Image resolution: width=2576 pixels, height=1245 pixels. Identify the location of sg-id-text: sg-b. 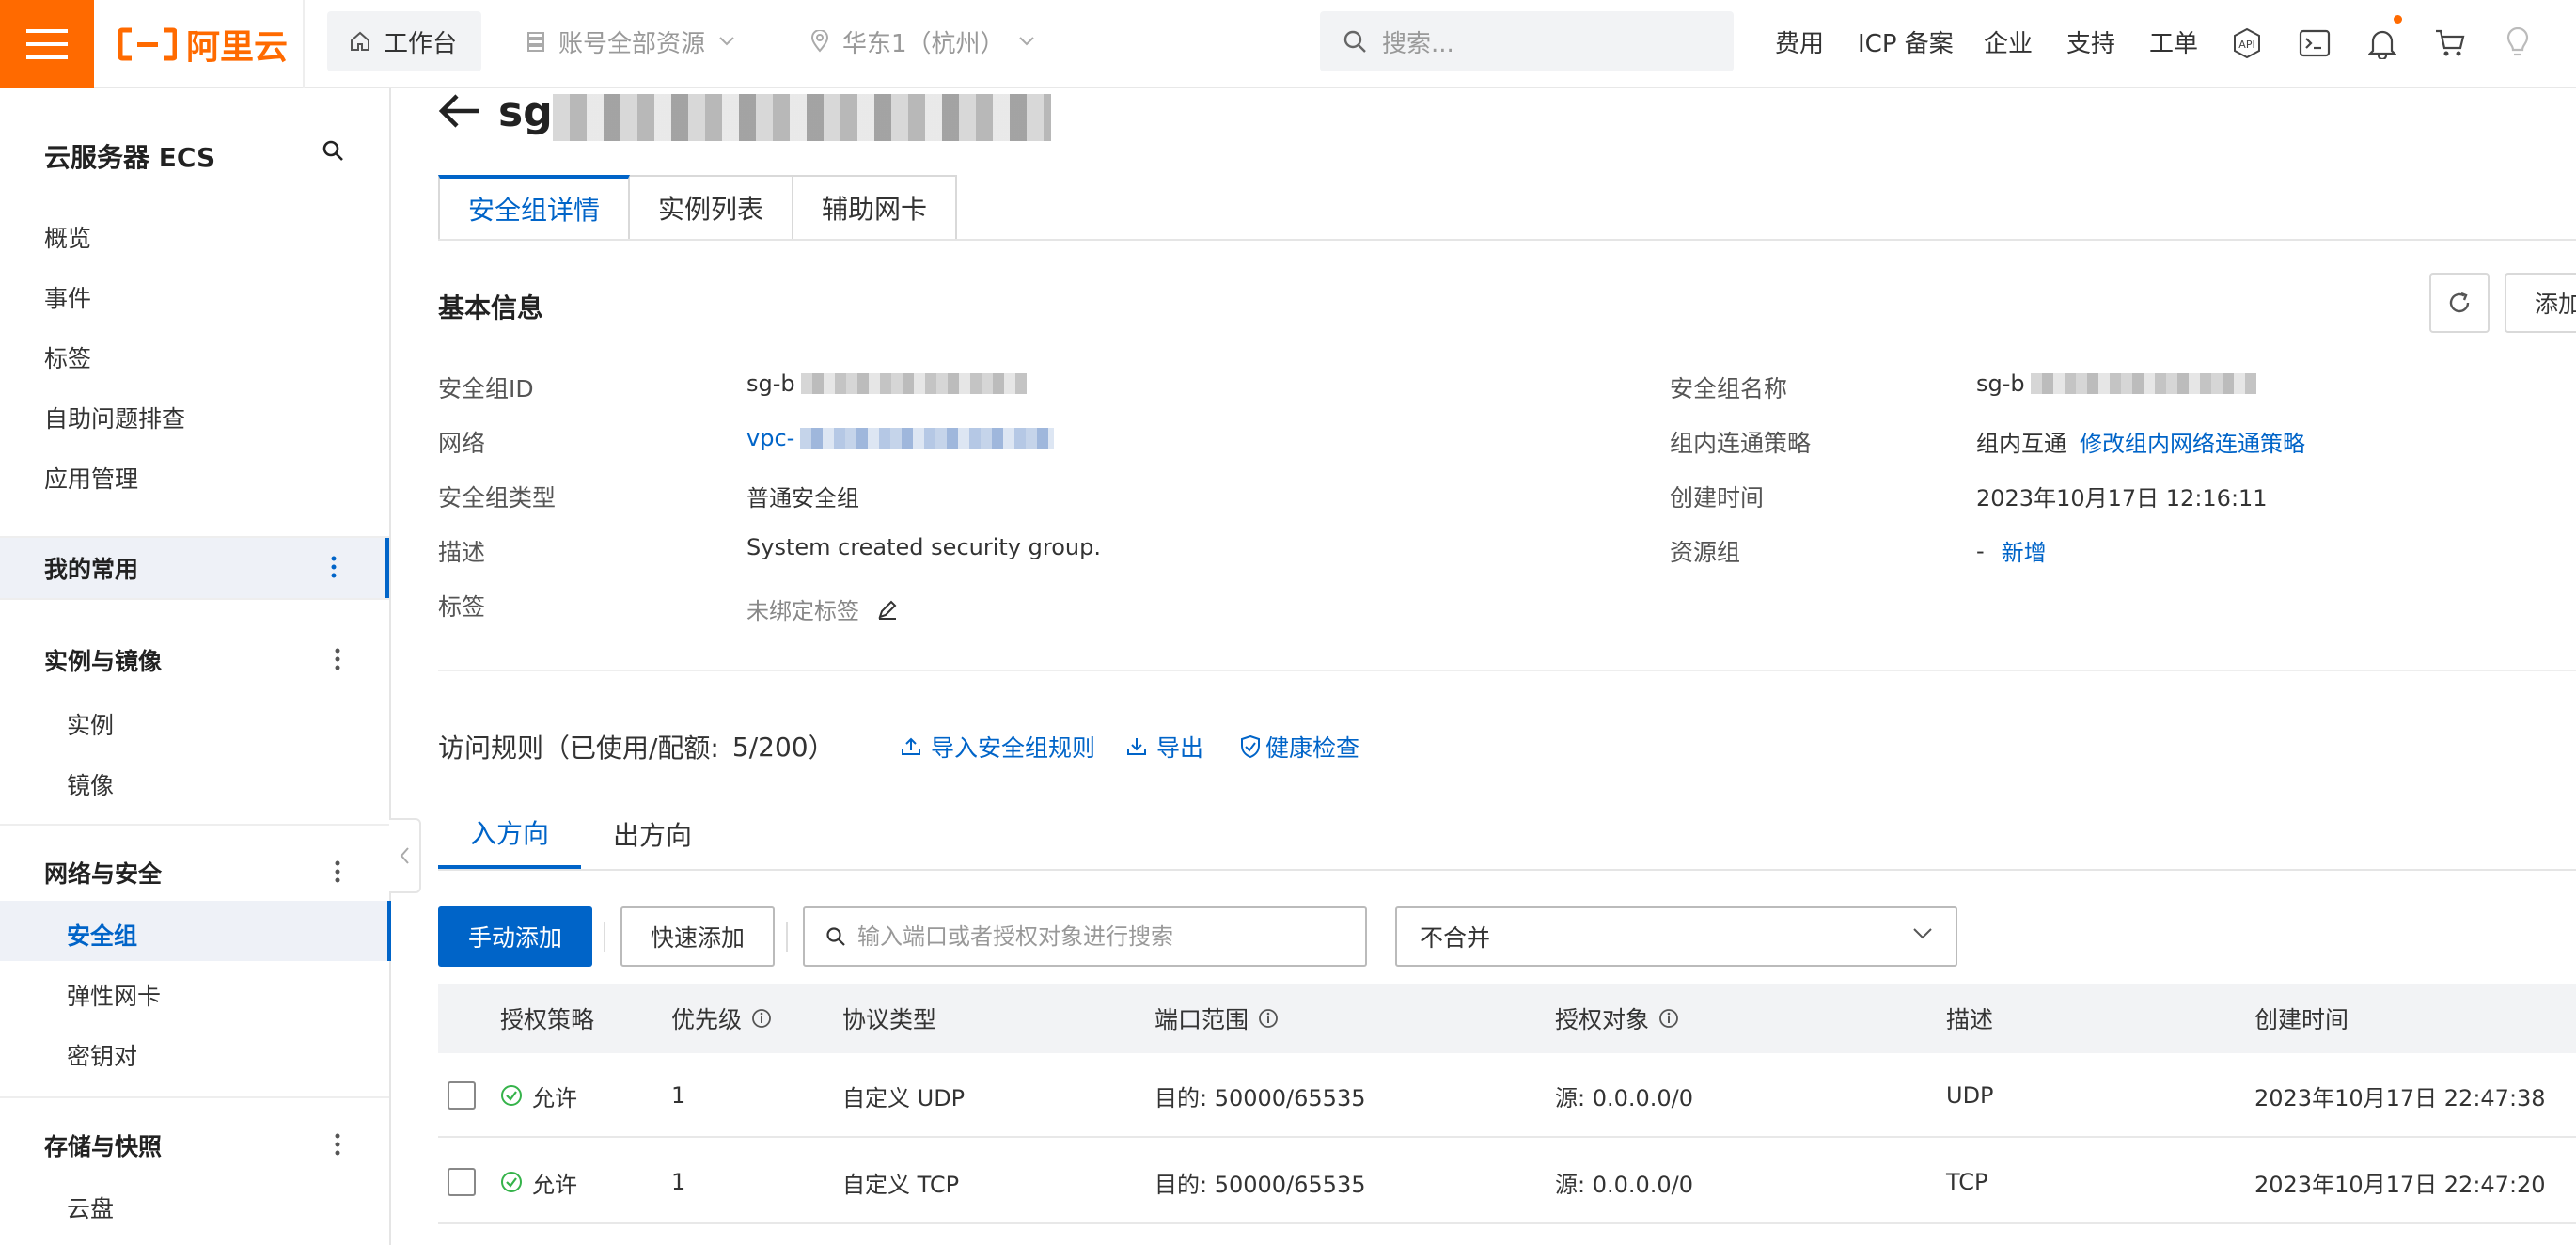
(770, 383).